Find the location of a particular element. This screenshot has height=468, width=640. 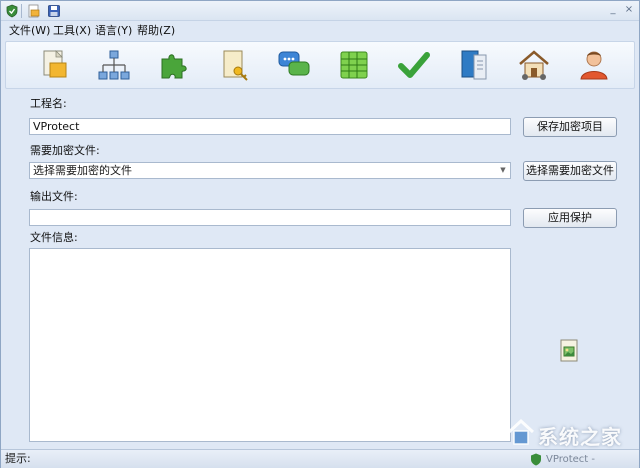

save-project-button: 保存加密项目 is located at coordinates (570, 127).